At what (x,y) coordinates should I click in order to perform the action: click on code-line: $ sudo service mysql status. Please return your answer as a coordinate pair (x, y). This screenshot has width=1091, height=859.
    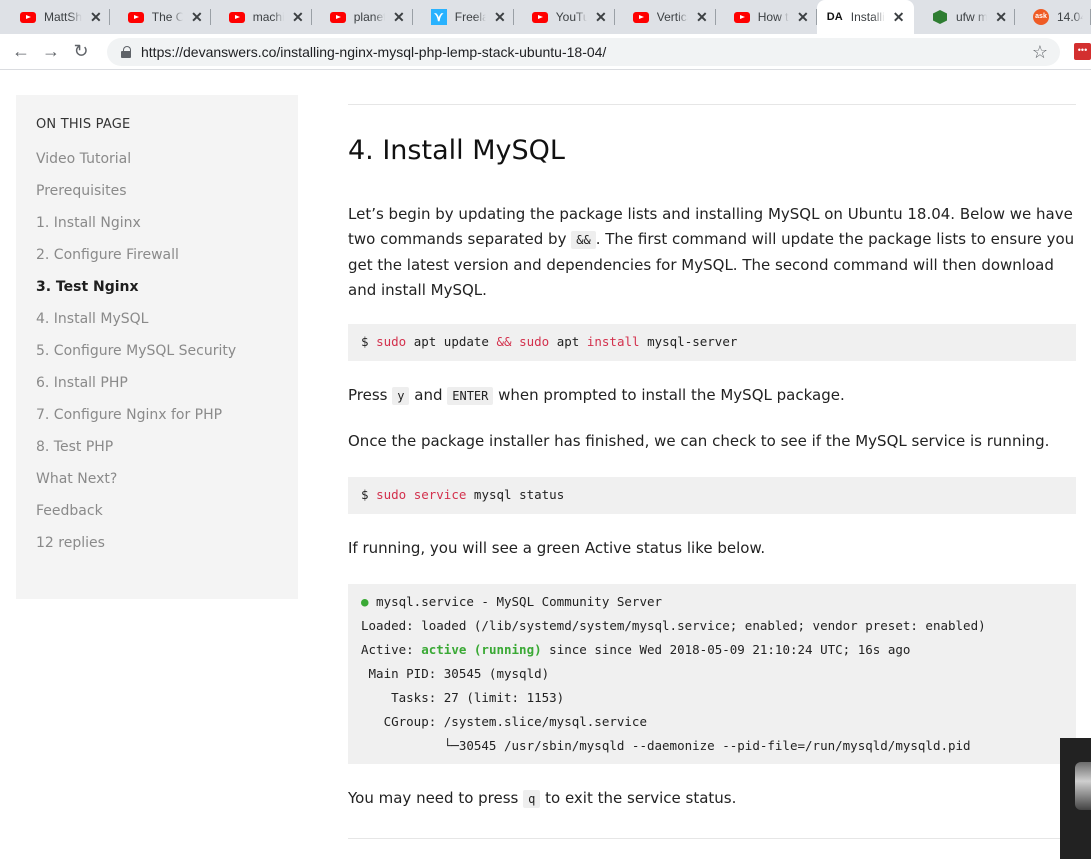
    Looking at the image, I should click on (463, 494).